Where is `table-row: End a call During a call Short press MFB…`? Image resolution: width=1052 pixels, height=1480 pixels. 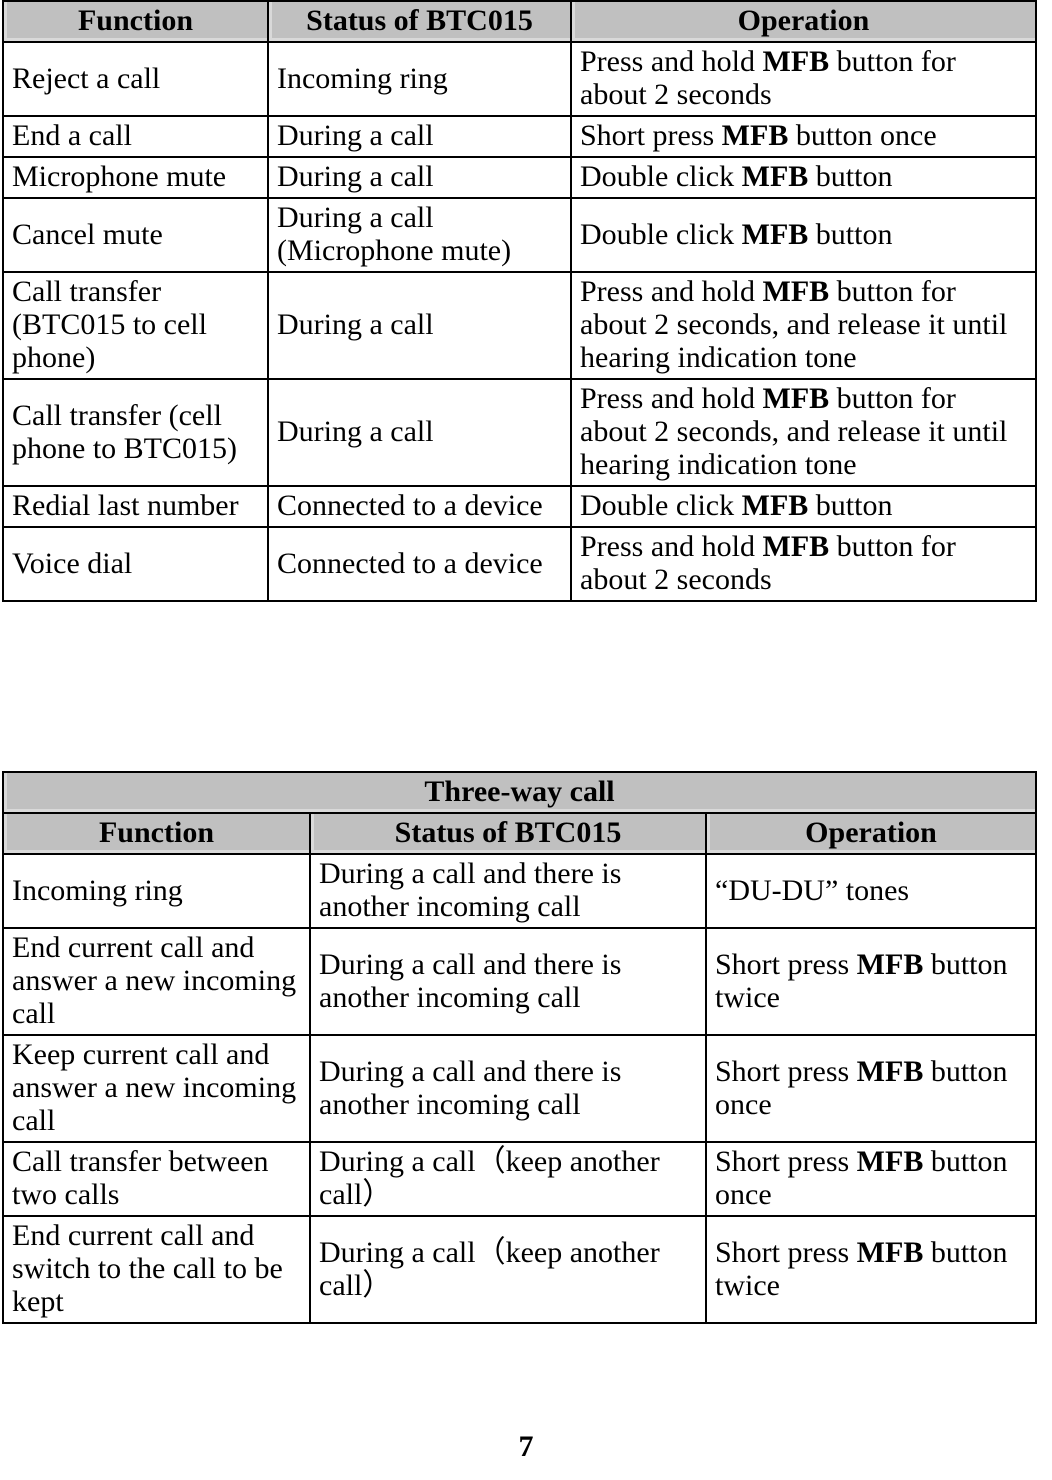 table-row: End a call During a call Short press MFB… is located at coordinates (519, 136).